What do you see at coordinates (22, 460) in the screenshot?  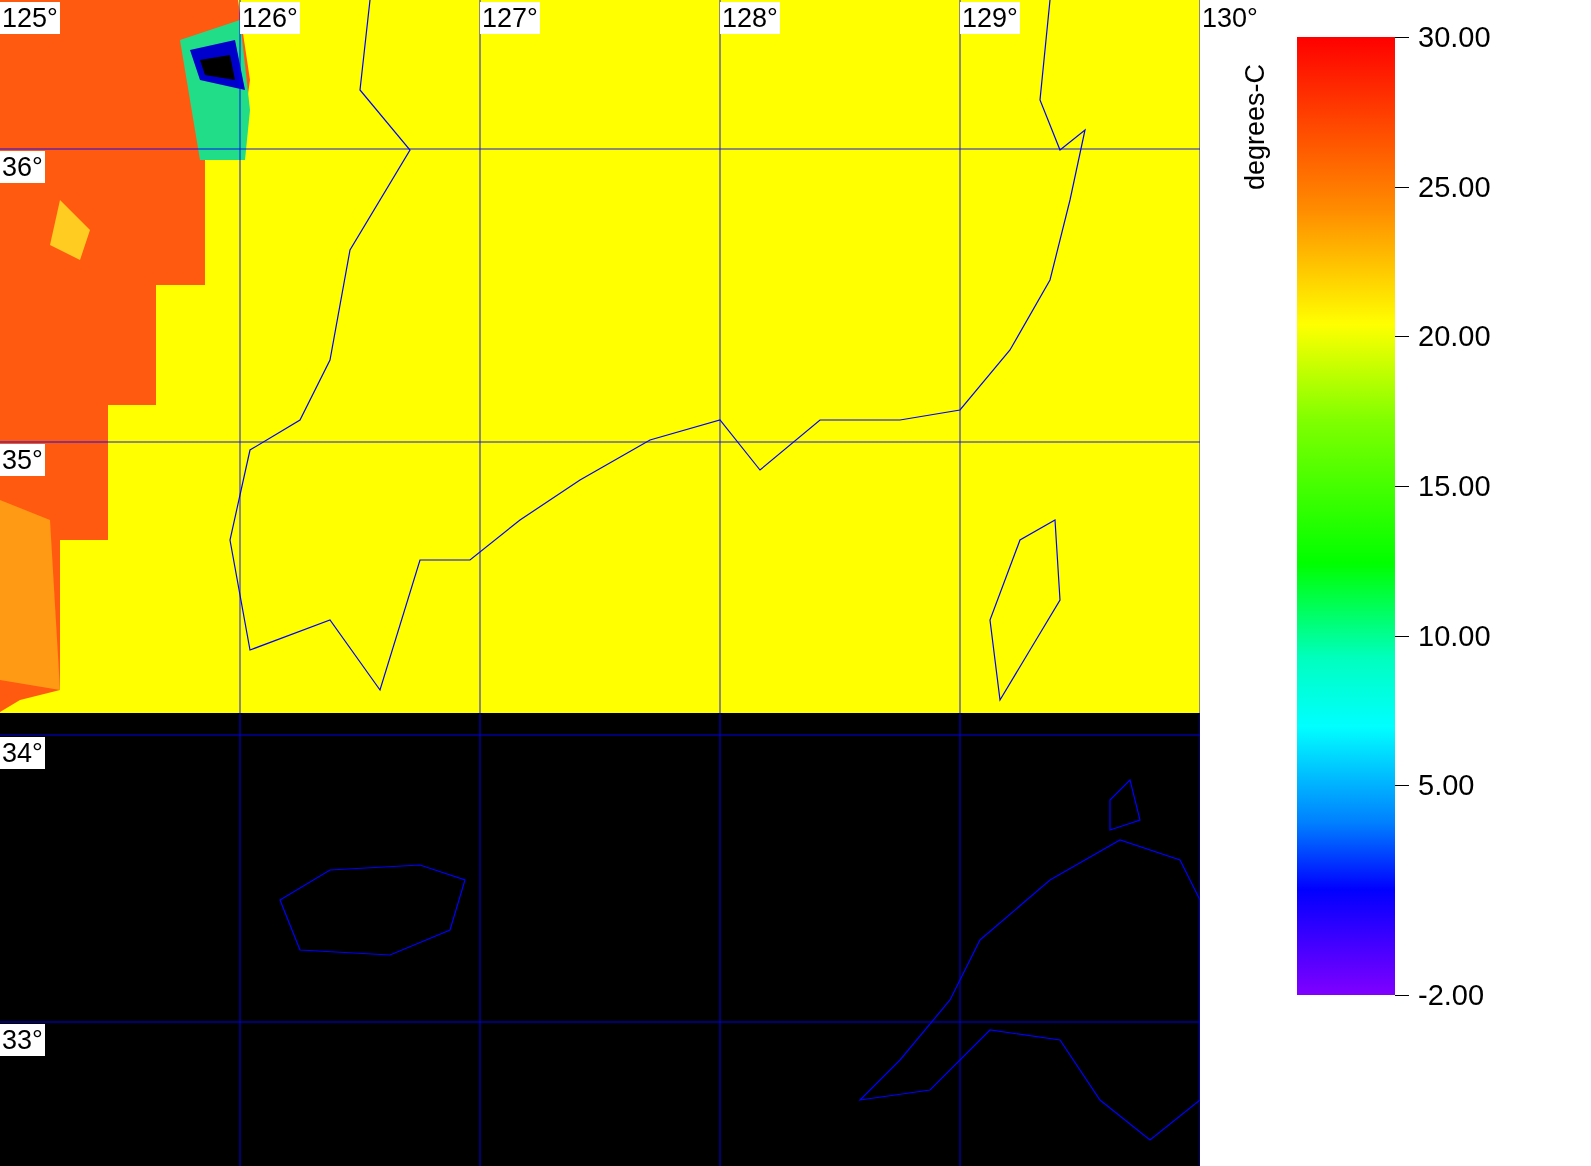 I see `latitude-label: 35°` at bounding box center [22, 460].